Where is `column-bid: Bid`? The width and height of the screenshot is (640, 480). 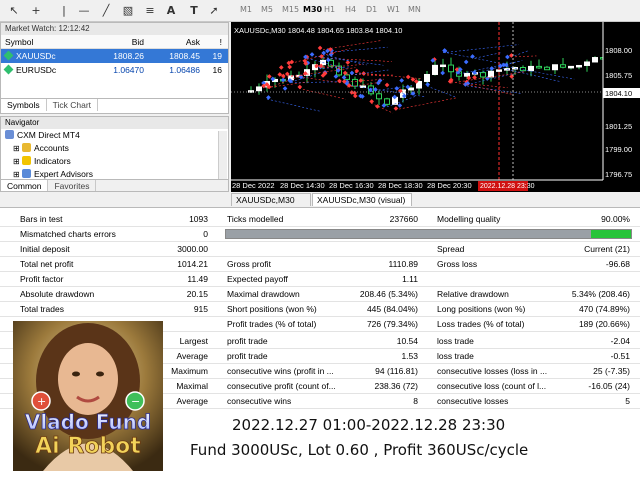 column-bid: Bid is located at coordinates (116, 41).